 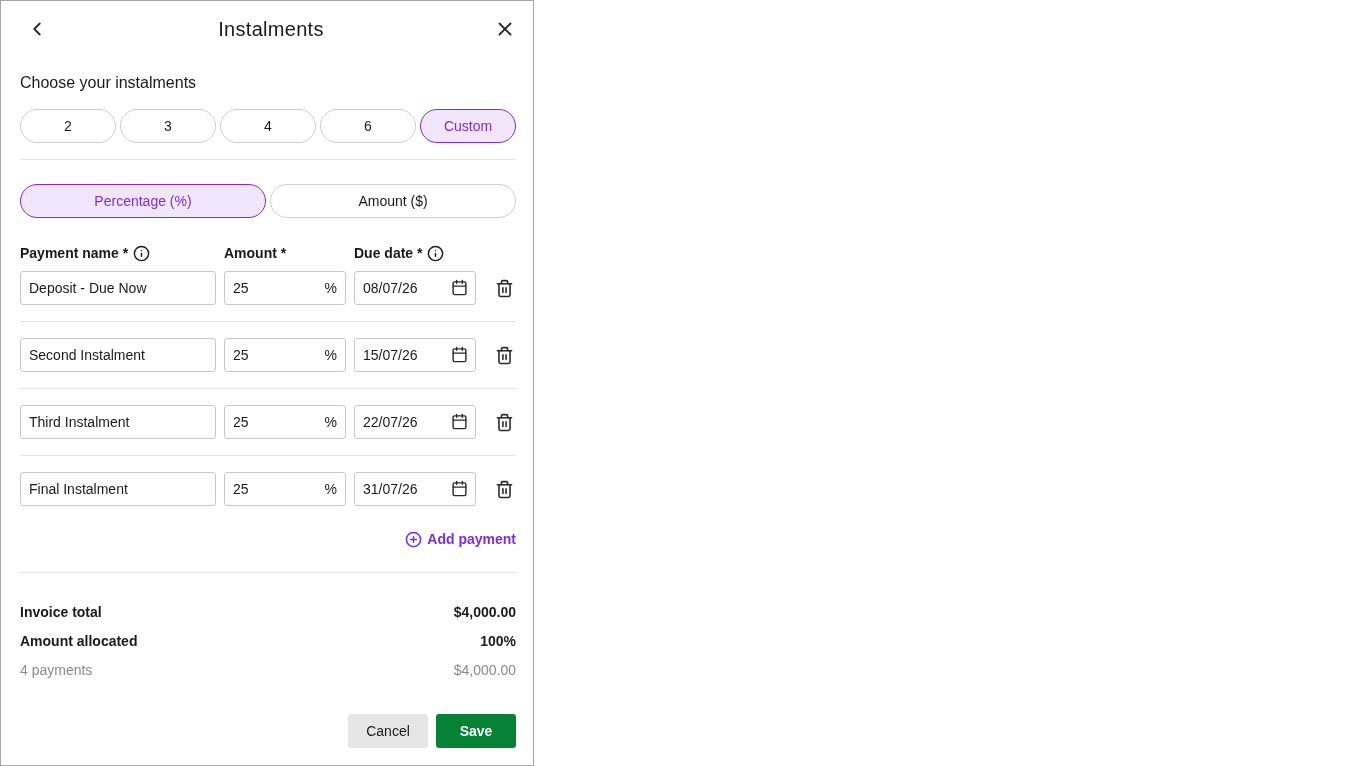 I want to click on section-label: Choose your instalments, so click(x=109, y=83).